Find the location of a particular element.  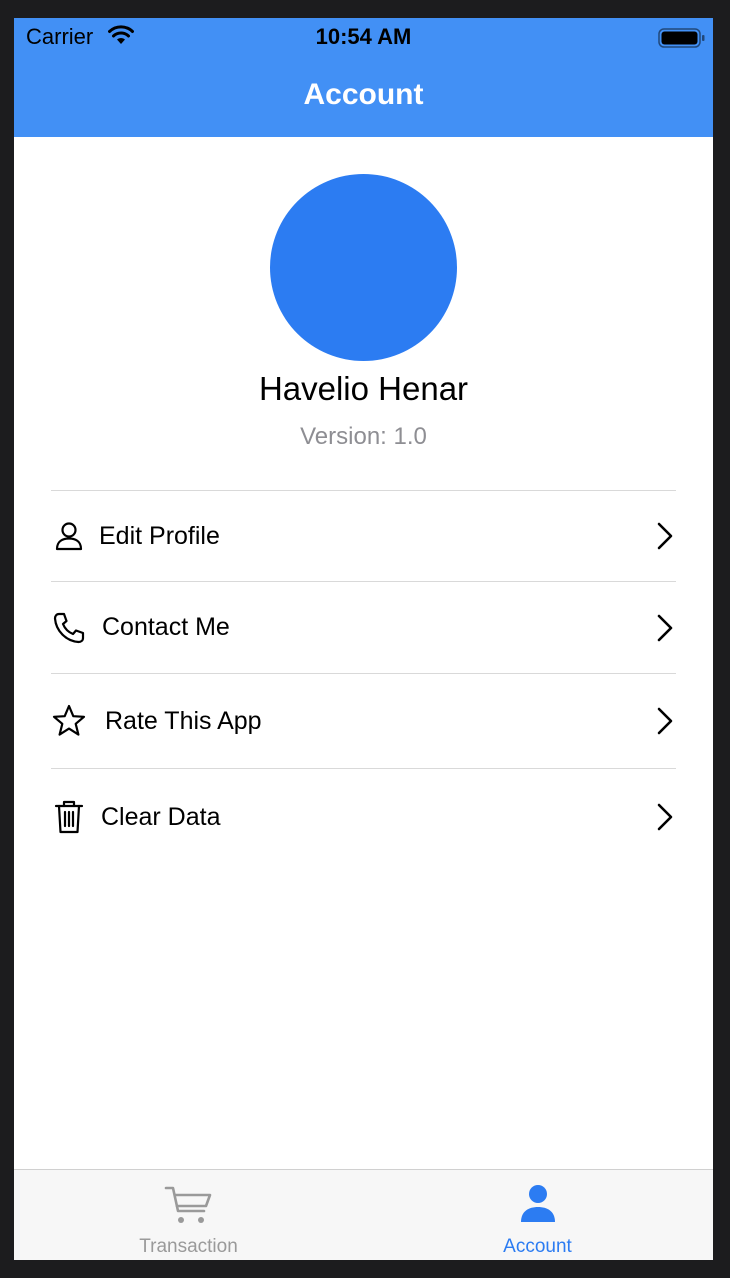

phone-icon is located at coordinates (69, 628).